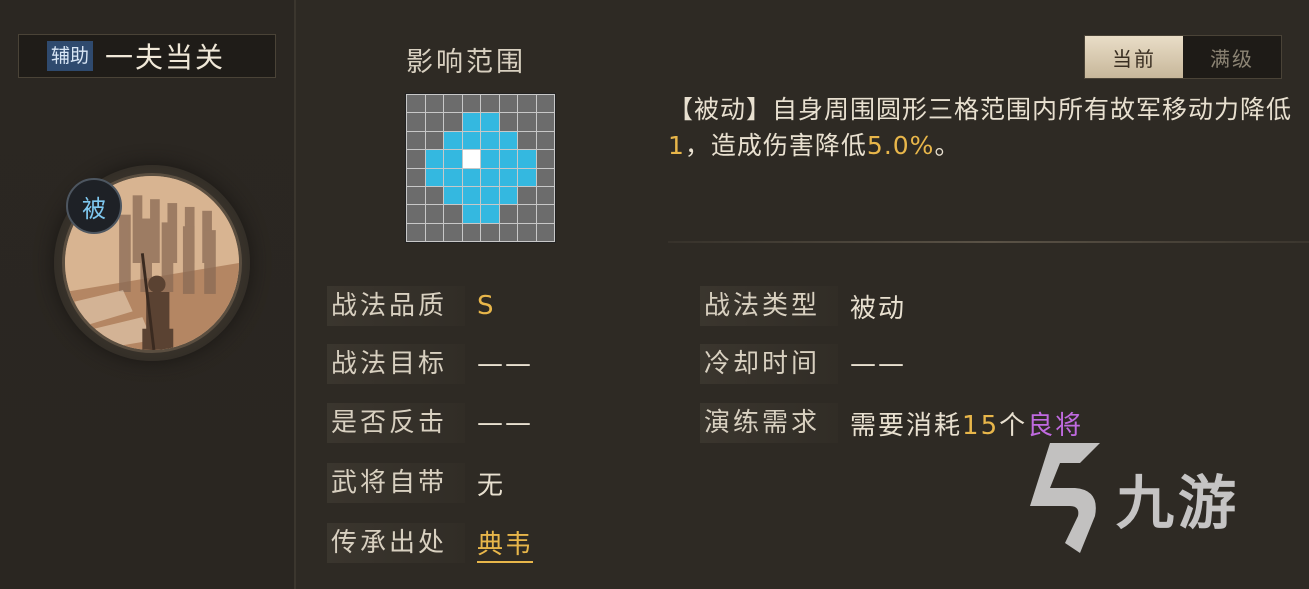  What do you see at coordinates (1013, 425) in the screenshot?
I see `drill-unit: 个` at bounding box center [1013, 425].